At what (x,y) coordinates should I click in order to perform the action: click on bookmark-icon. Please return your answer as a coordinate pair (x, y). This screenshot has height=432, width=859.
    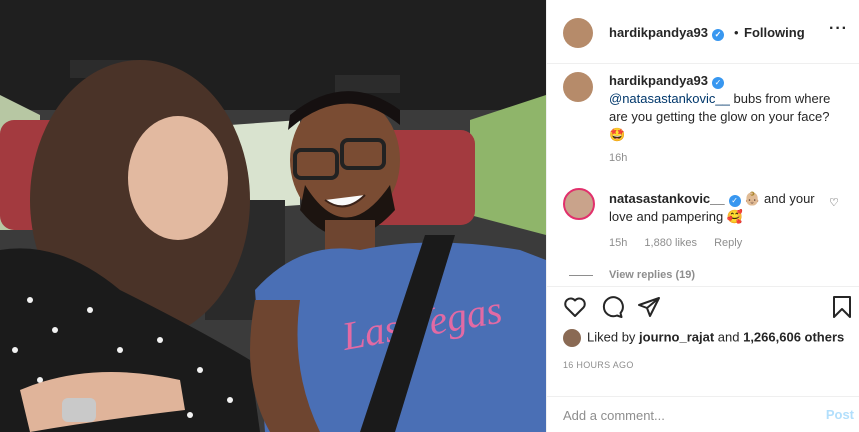
    Looking at the image, I should click on (842, 307).